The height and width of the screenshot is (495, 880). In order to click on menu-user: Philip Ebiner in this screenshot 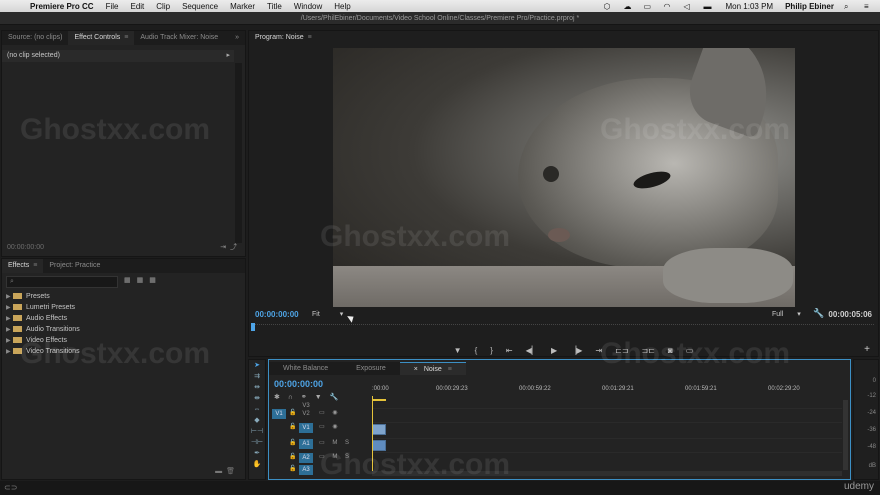, I will do `click(809, 6)`.